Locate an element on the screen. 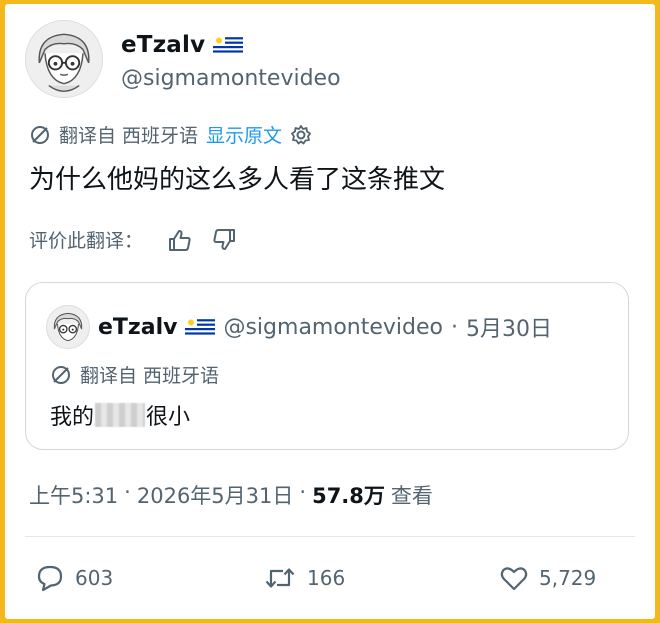 The width and height of the screenshot is (660, 623). name-row: eTzalv is located at coordinates (182, 45).